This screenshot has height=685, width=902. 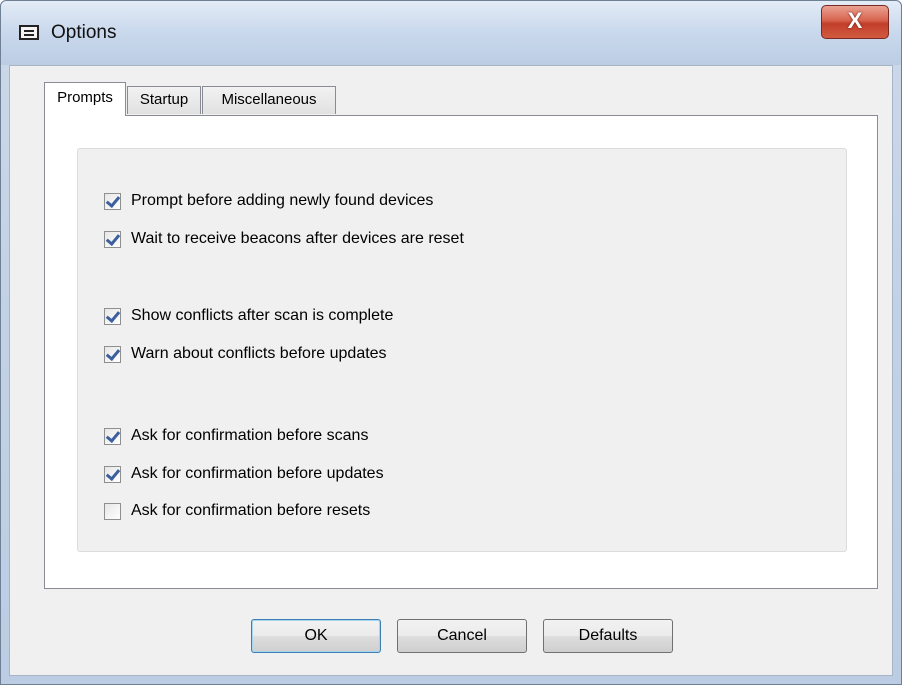 I want to click on option-show-conflicts: Show conflicts after scan is complete, so click(x=248, y=316).